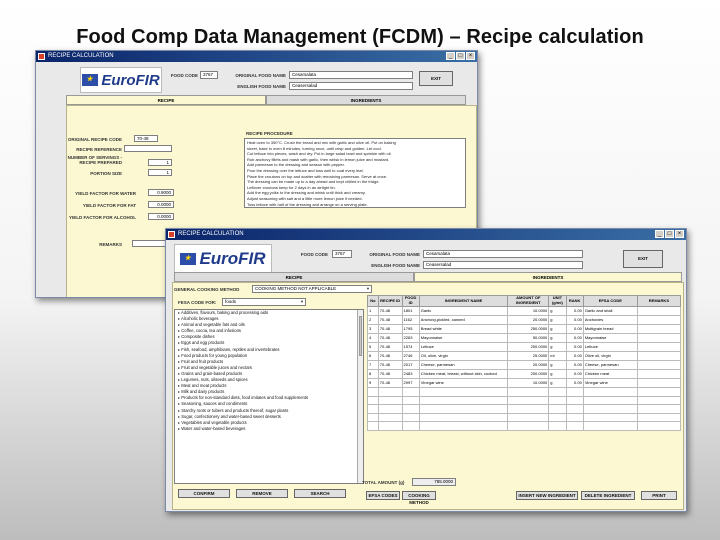 The height and width of the screenshot is (540, 720). What do you see at coordinates (161, 216) in the screenshot?
I see `yield-alcohol-field: 0.0000` at bounding box center [161, 216].